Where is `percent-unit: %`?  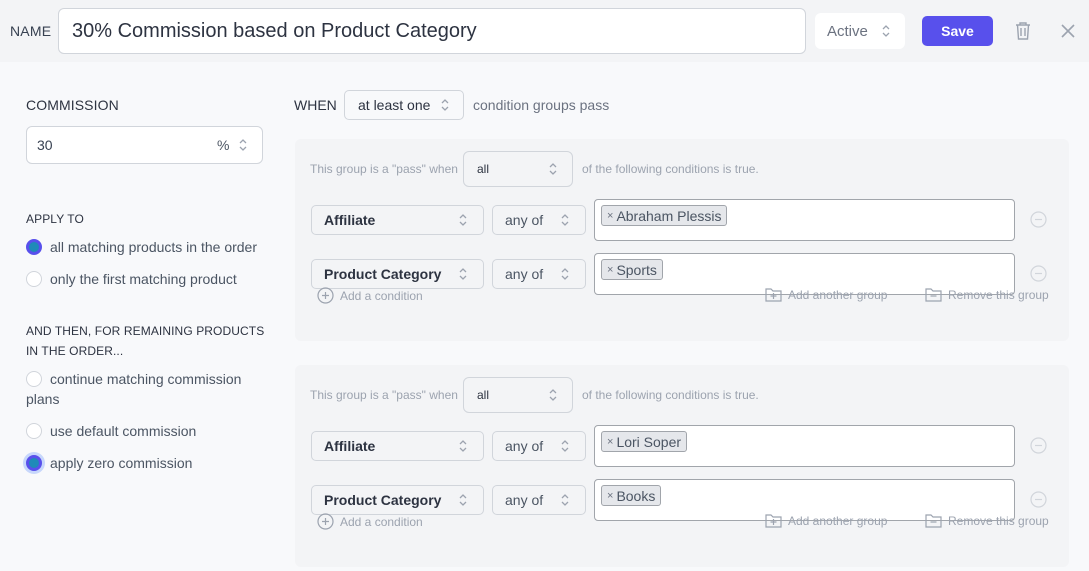
percent-unit: % is located at coordinates (223, 145).